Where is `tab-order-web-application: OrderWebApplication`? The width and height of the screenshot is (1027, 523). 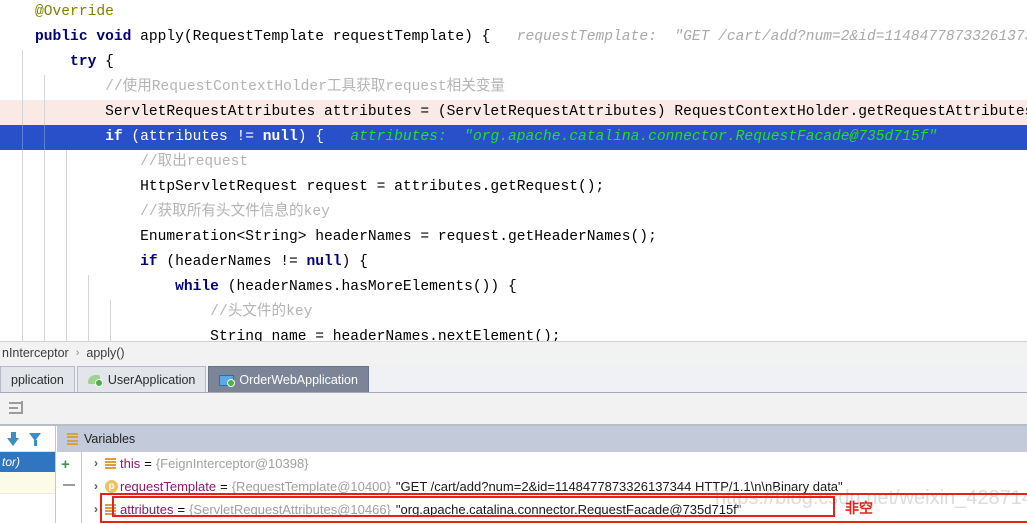
tab-order-web-application: OrderWebApplication is located at coordinates (288, 379).